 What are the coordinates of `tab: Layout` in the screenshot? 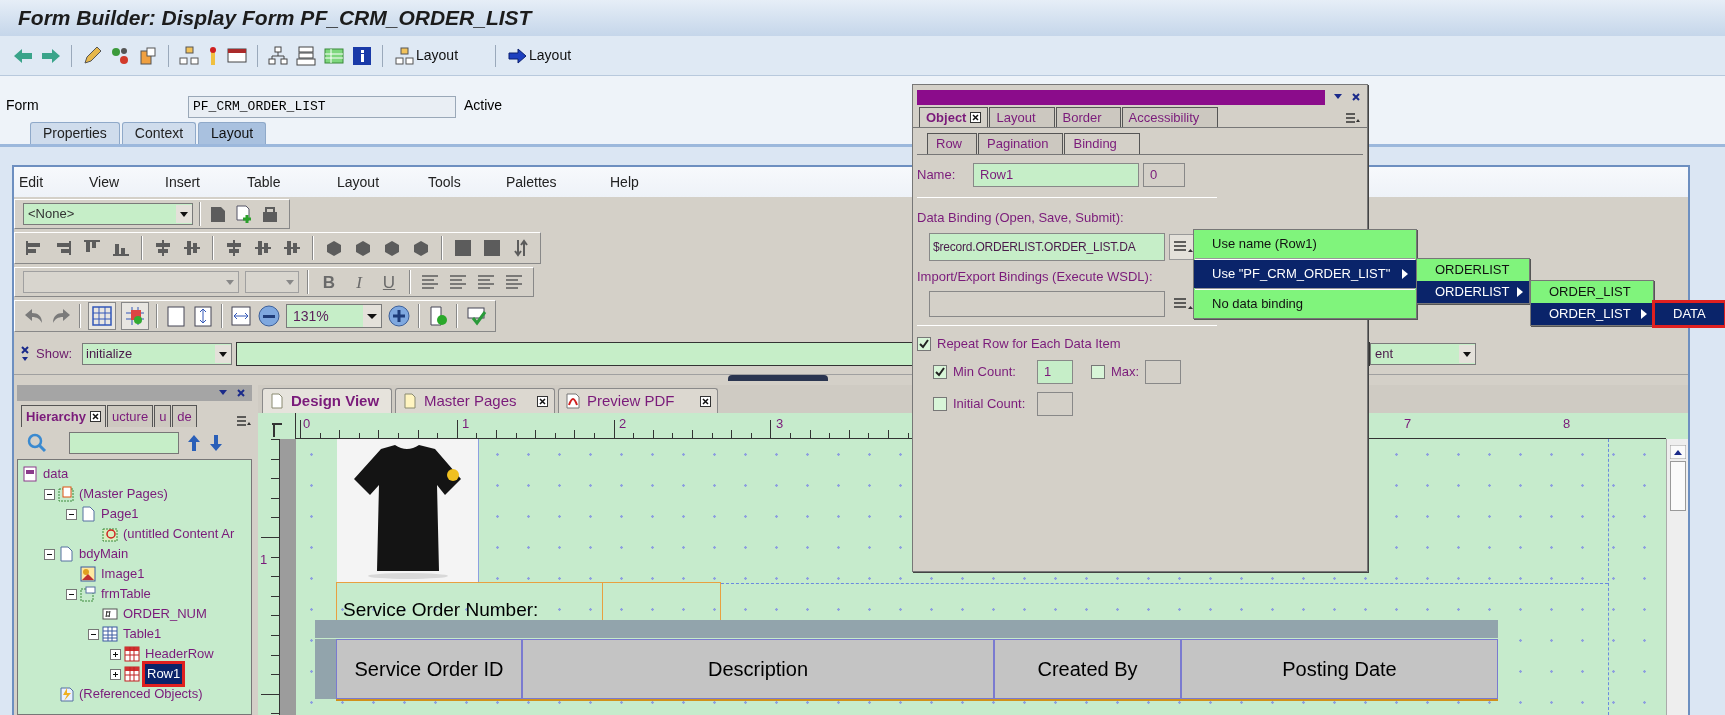 It's located at (232, 133).